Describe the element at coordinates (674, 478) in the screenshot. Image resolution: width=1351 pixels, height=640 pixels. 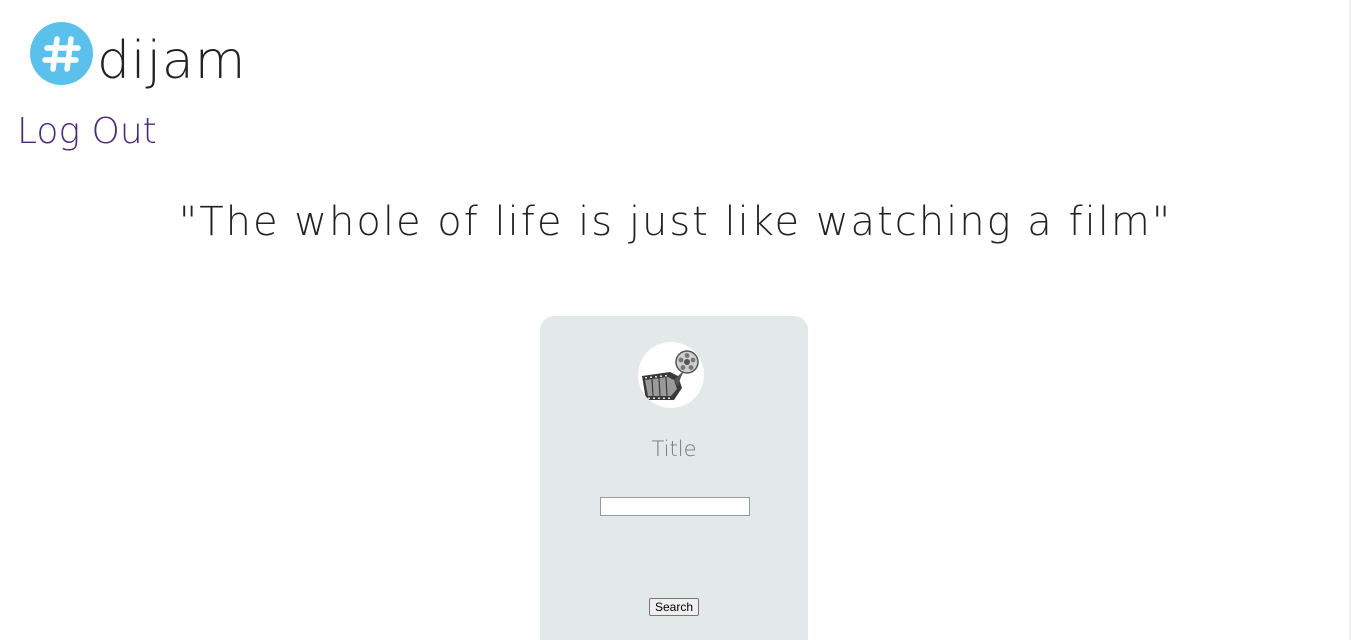
I see `search-card: Title Search` at that location.